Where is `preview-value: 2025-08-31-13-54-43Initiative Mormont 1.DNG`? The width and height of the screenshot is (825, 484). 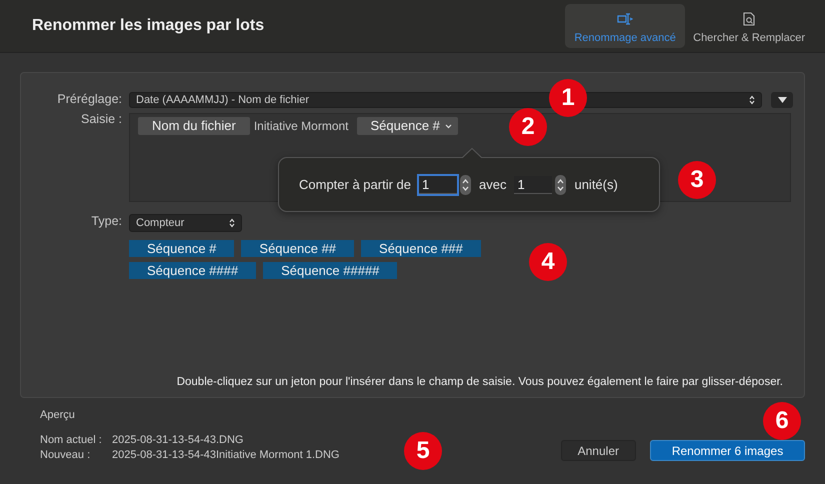 preview-value: 2025-08-31-13-54-43Initiative Mormont 1.DNG is located at coordinates (226, 455).